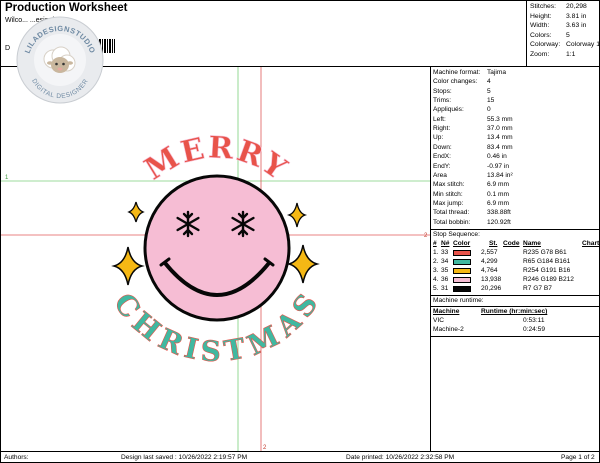 This screenshot has width=600, height=463. What do you see at coordinates (537, 288) in the screenshot?
I see `stop-row-name: R7 G7 B7` at bounding box center [537, 288].